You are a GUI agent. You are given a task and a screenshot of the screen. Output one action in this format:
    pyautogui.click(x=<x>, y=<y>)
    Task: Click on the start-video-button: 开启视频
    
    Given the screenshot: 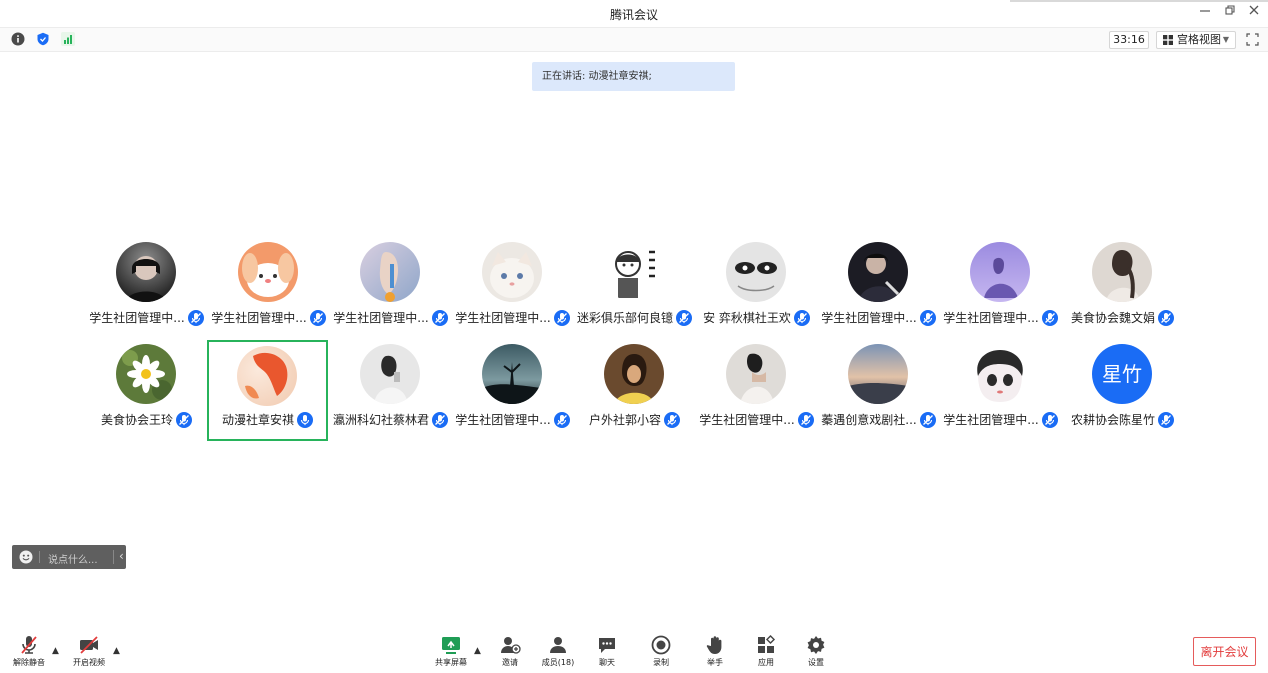 What is the action you would take?
    pyautogui.click(x=89, y=653)
    